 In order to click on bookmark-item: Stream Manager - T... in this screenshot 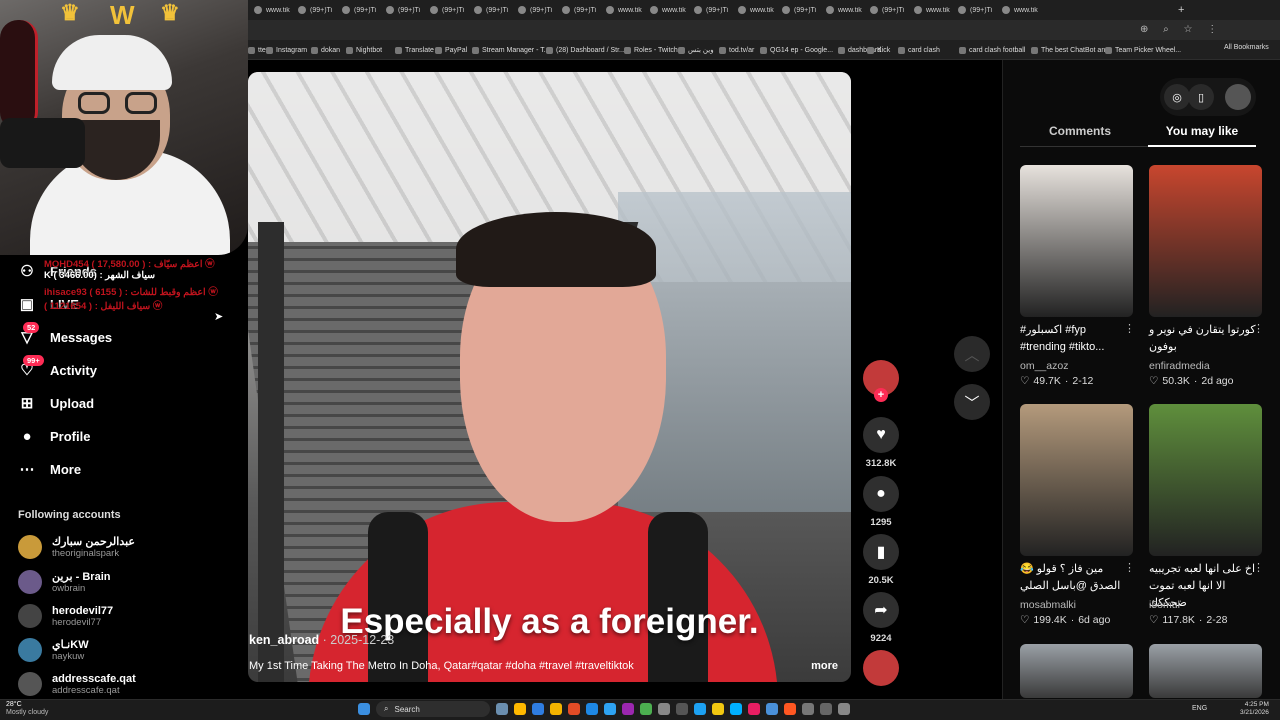, I will do `click(511, 50)`.